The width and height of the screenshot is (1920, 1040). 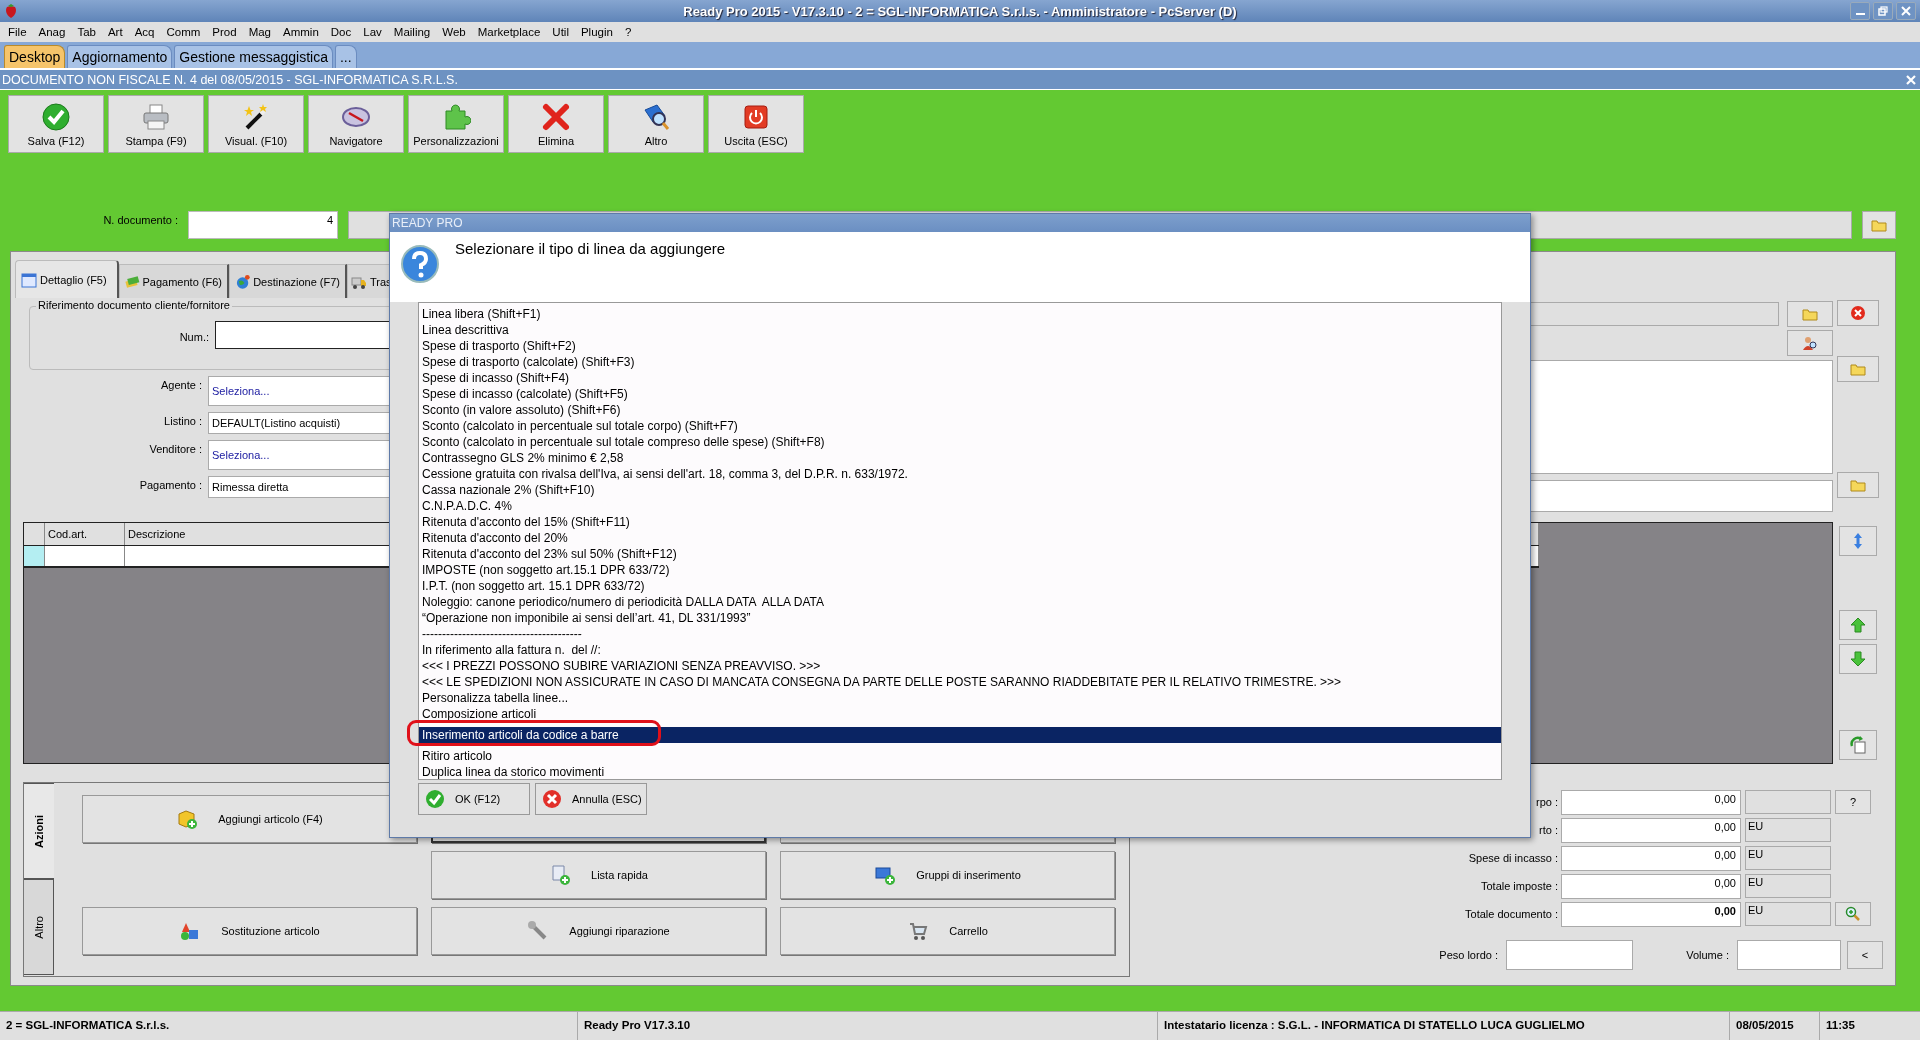 What do you see at coordinates (1858, 744) in the screenshot?
I see `refresh-button` at bounding box center [1858, 744].